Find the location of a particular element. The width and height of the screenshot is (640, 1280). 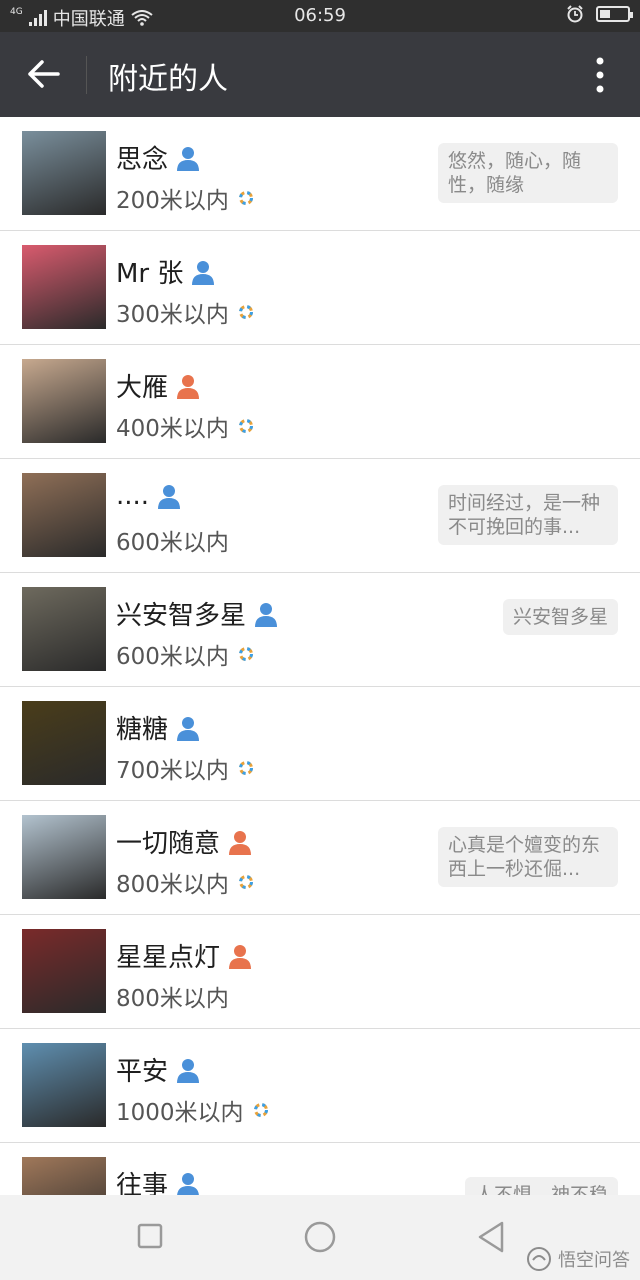

name-line: 一切随意 is located at coordinates (185, 841).